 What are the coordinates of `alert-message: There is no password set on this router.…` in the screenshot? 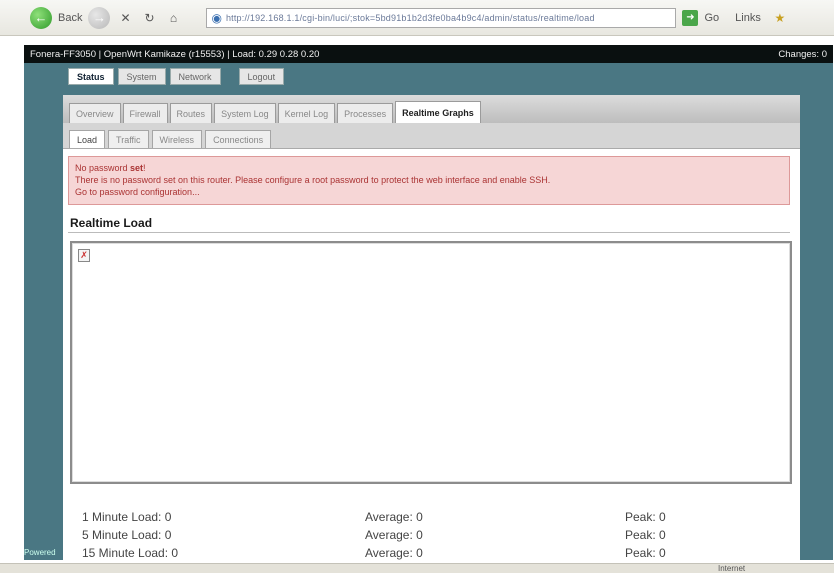 It's located at (313, 180).